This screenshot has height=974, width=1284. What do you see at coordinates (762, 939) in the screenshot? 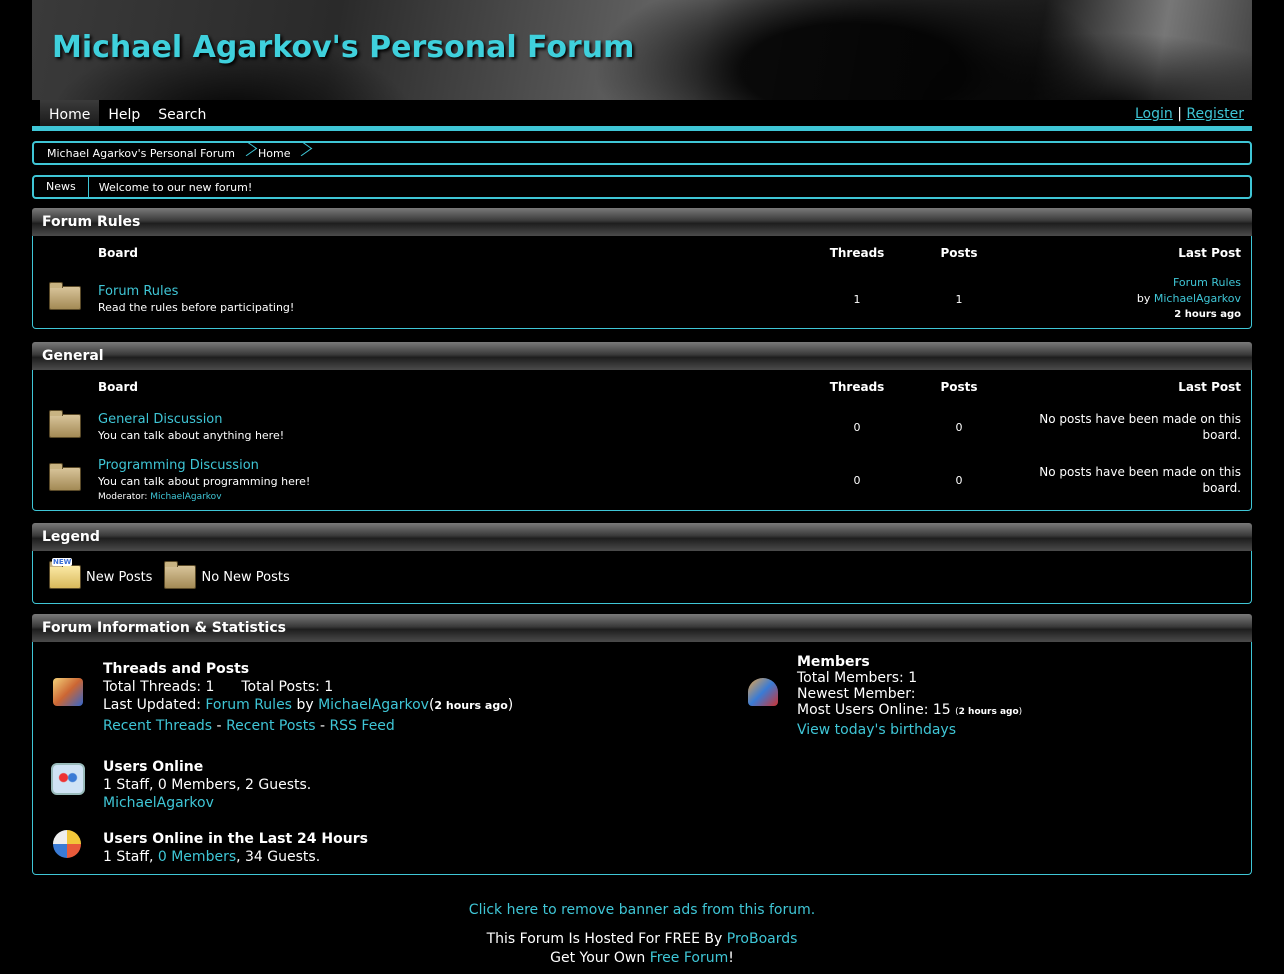
I see `proboards-link: ProBoards` at bounding box center [762, 939].